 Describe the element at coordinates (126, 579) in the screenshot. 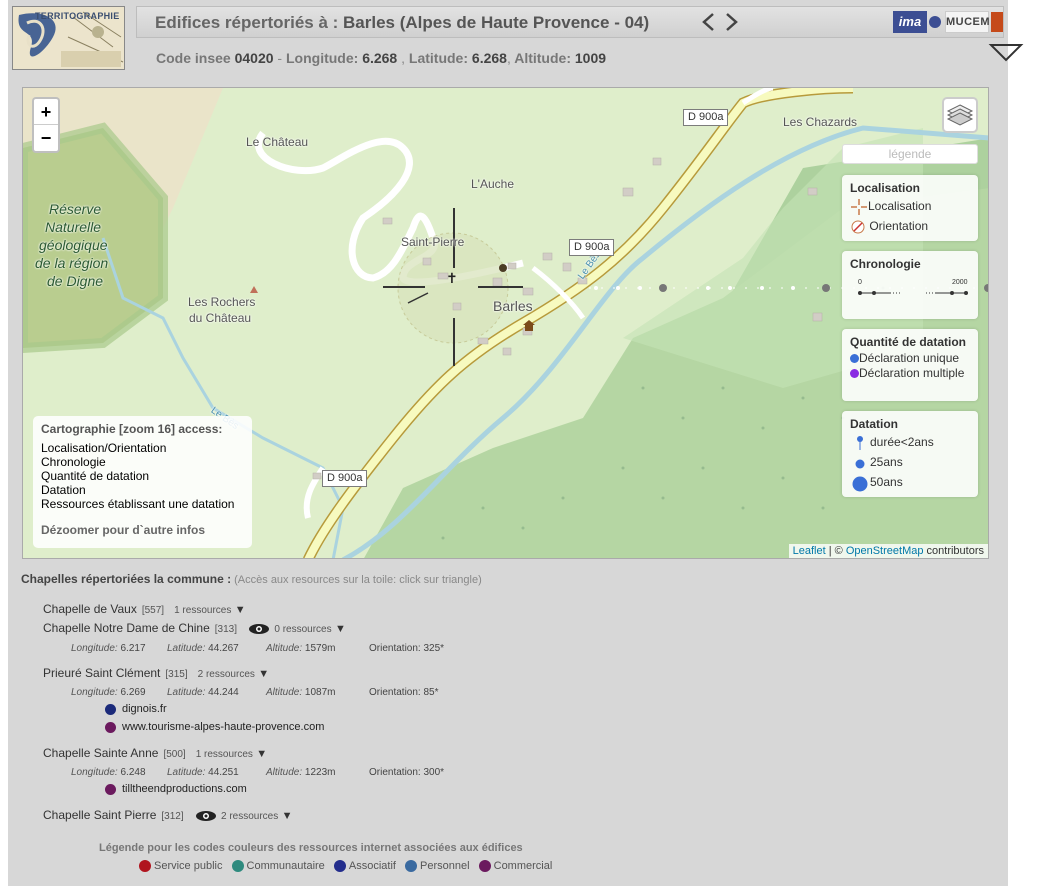

I see `chapels-heading-title: Chapelles répertoriées la commune :` at that location.